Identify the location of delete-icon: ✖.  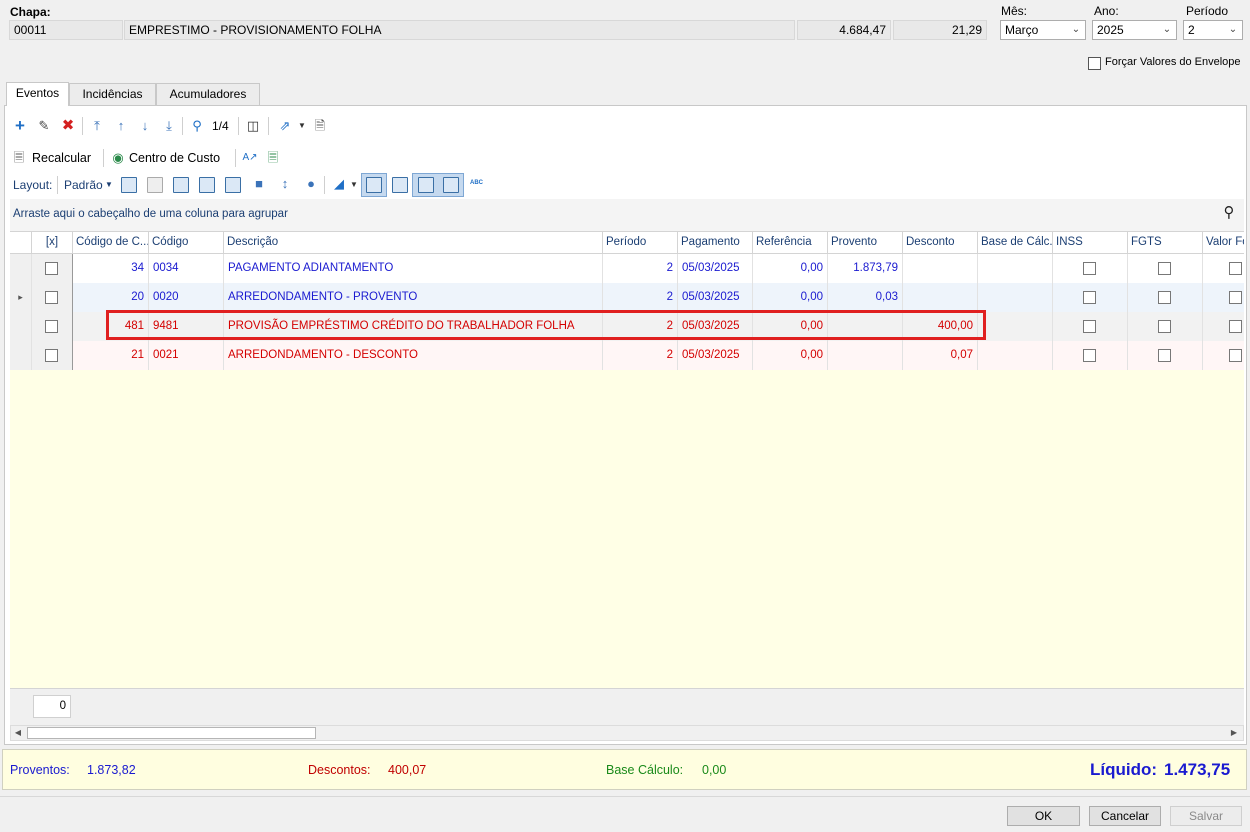
(68, 126).